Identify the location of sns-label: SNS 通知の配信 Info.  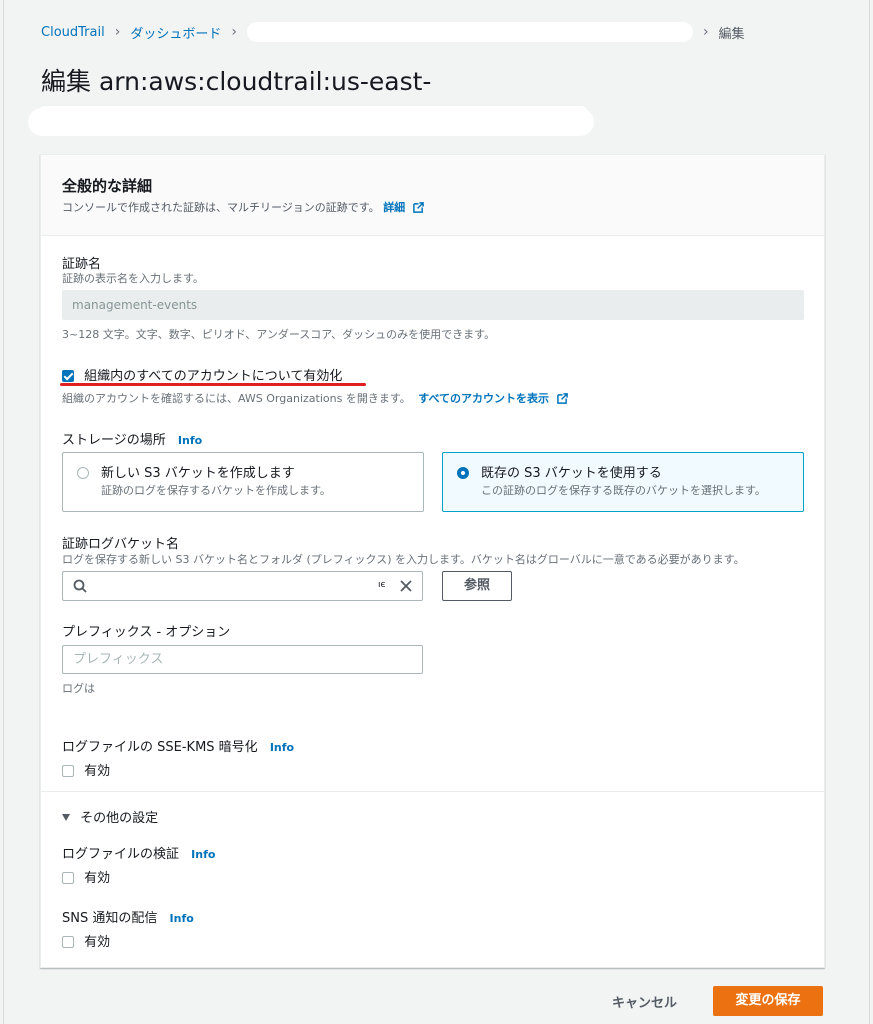
(128, 916).